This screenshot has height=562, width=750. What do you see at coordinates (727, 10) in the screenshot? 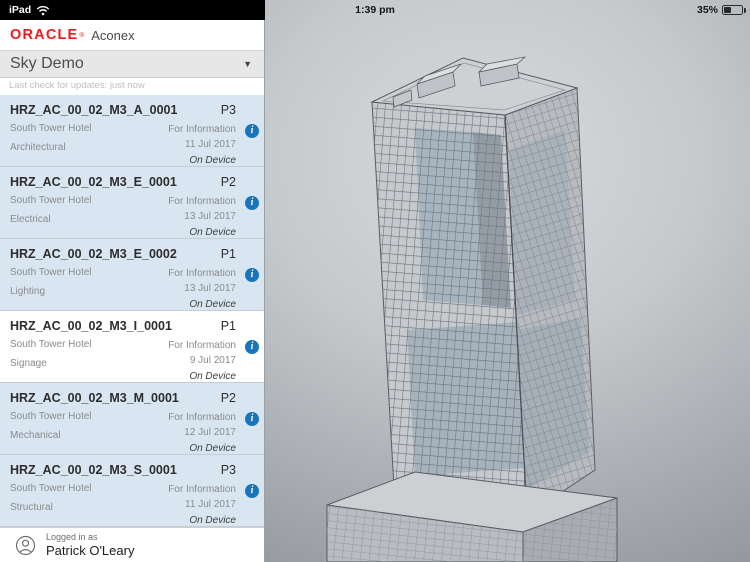
I see `battery-fill` at bounding box center [727, 10].